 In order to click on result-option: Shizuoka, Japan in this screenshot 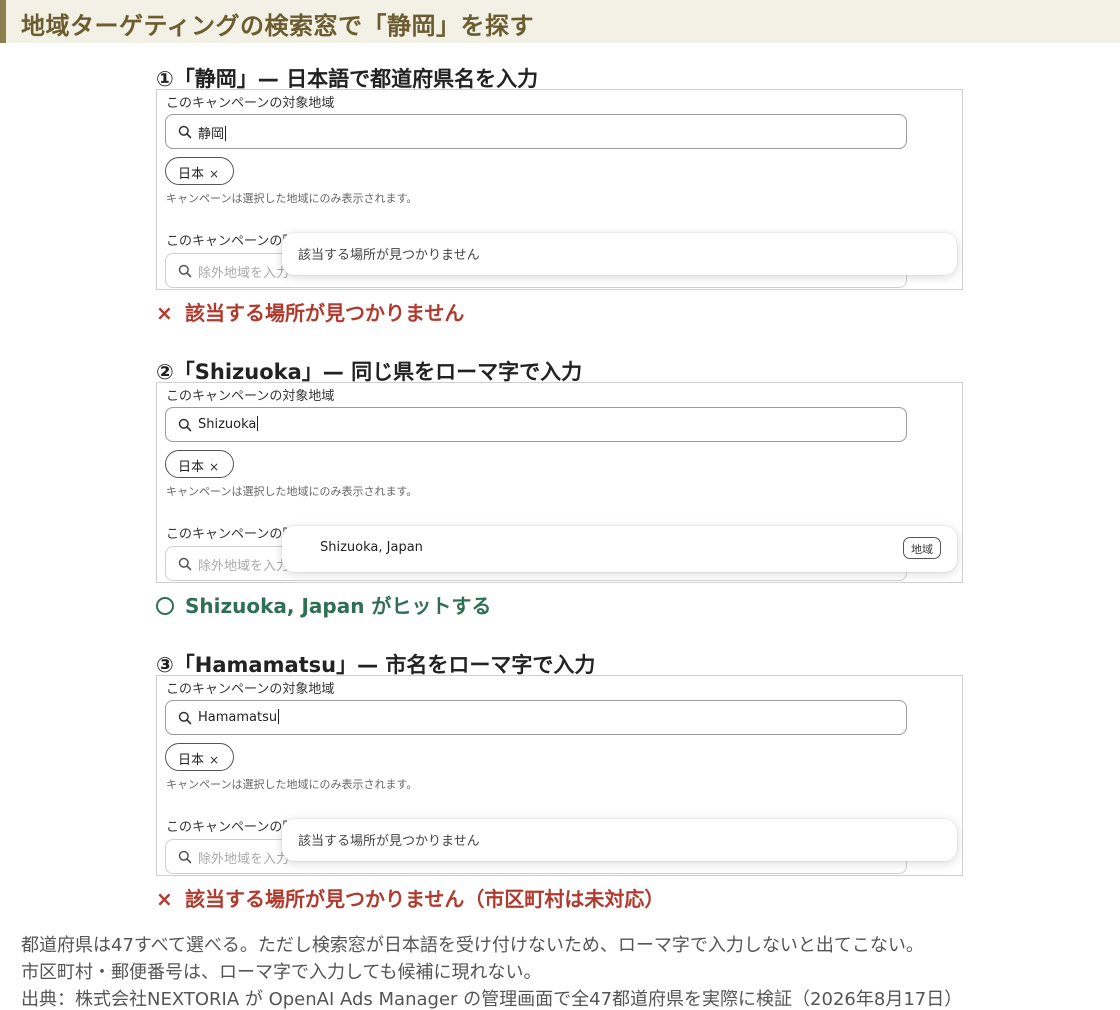, I will do `click(371, 547)`.